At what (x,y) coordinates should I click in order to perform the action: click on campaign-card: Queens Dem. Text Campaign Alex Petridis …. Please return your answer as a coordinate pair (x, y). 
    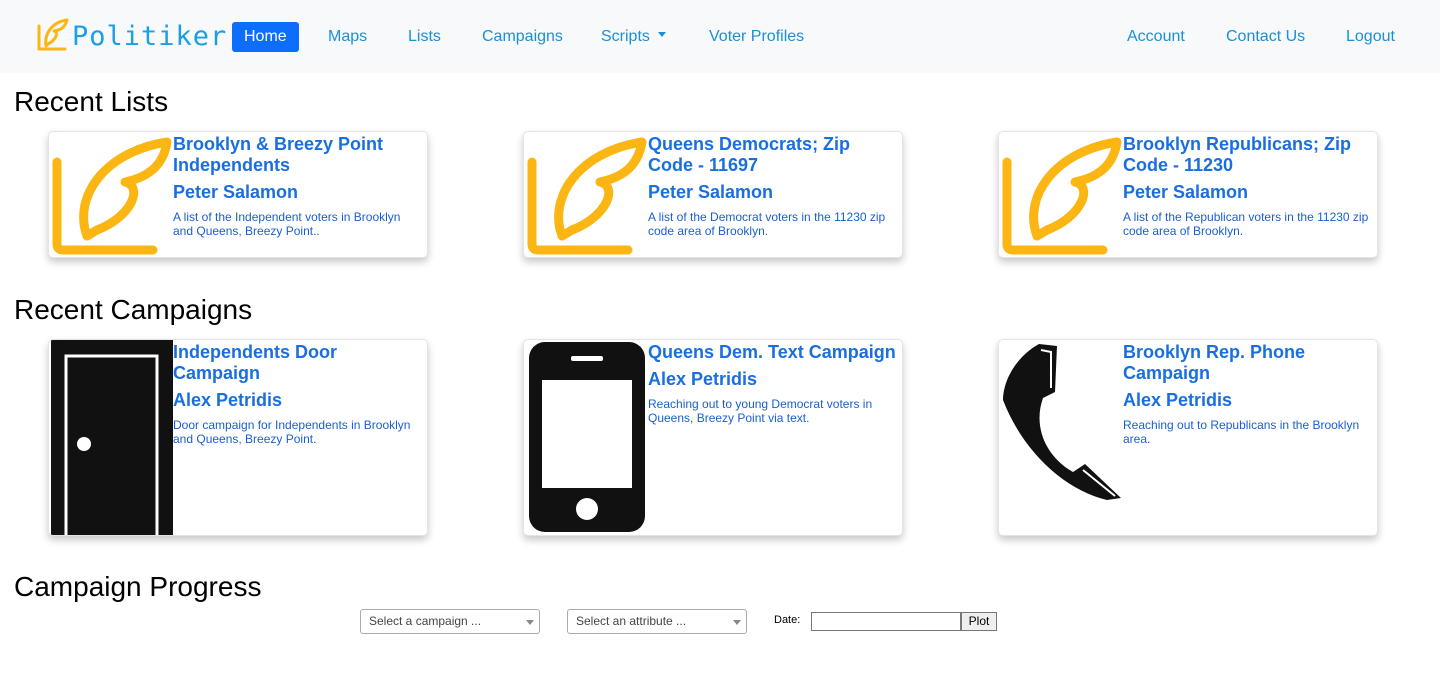
    Looking at the image, I should click on (713, 437).